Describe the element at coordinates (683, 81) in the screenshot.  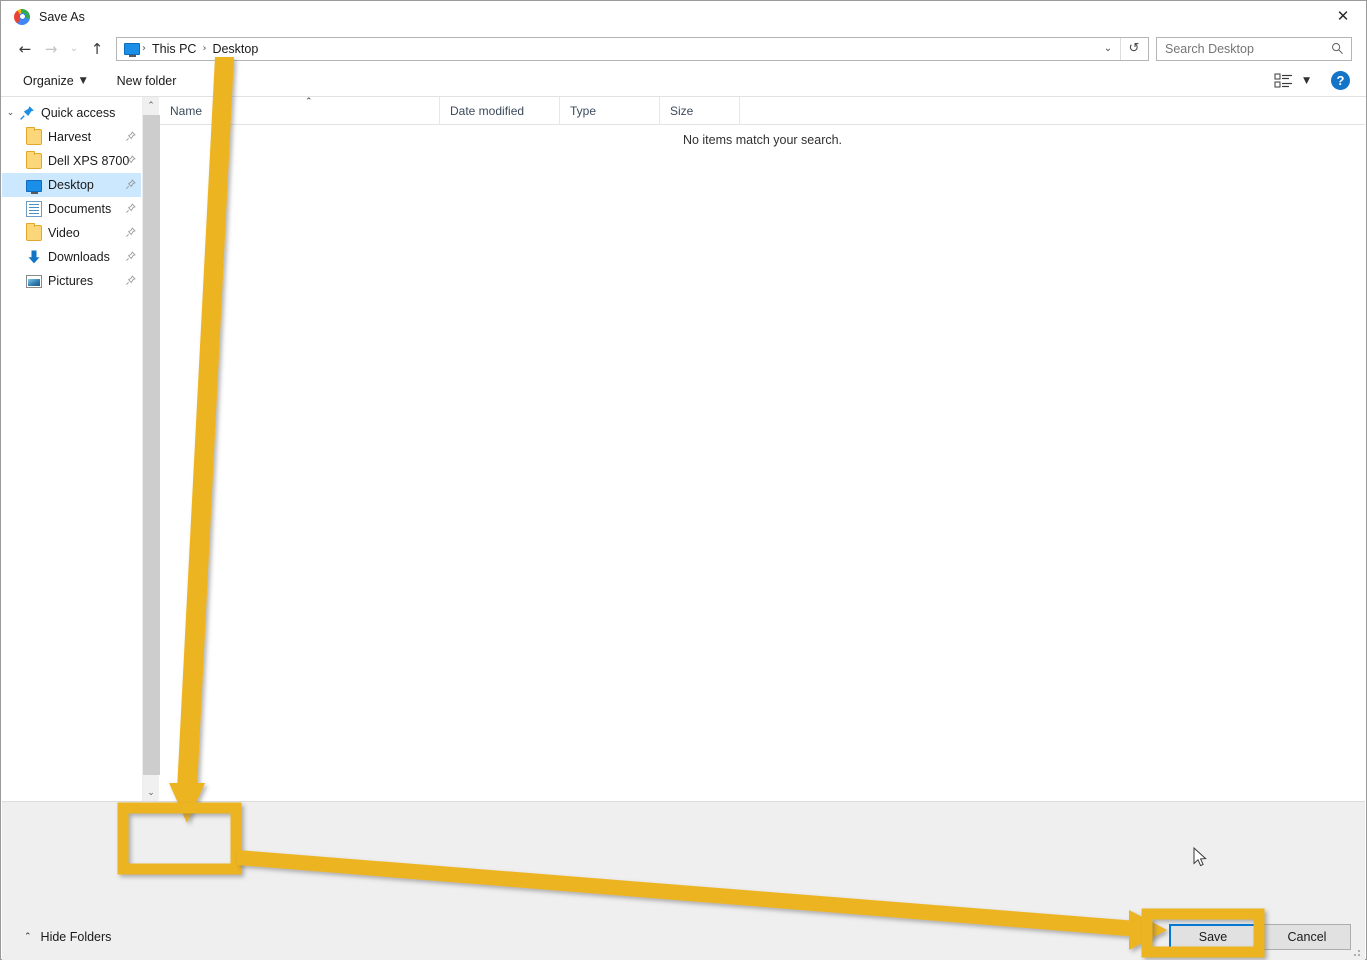
I see `toolbar: Organize ▼ New folder ▼ ?` at that location.